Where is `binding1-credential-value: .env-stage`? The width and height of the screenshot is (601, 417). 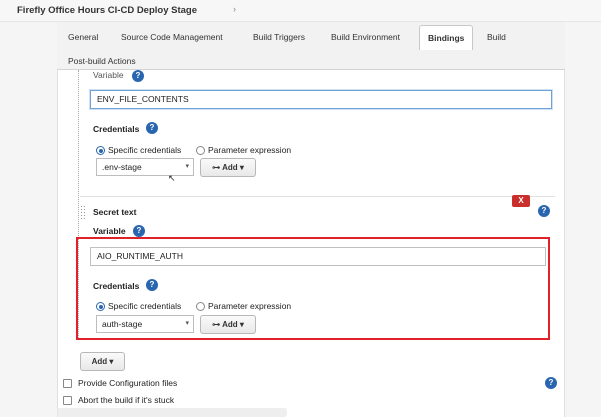
binding1-credential-value: .env-stage is located at coordinates (122, 167).